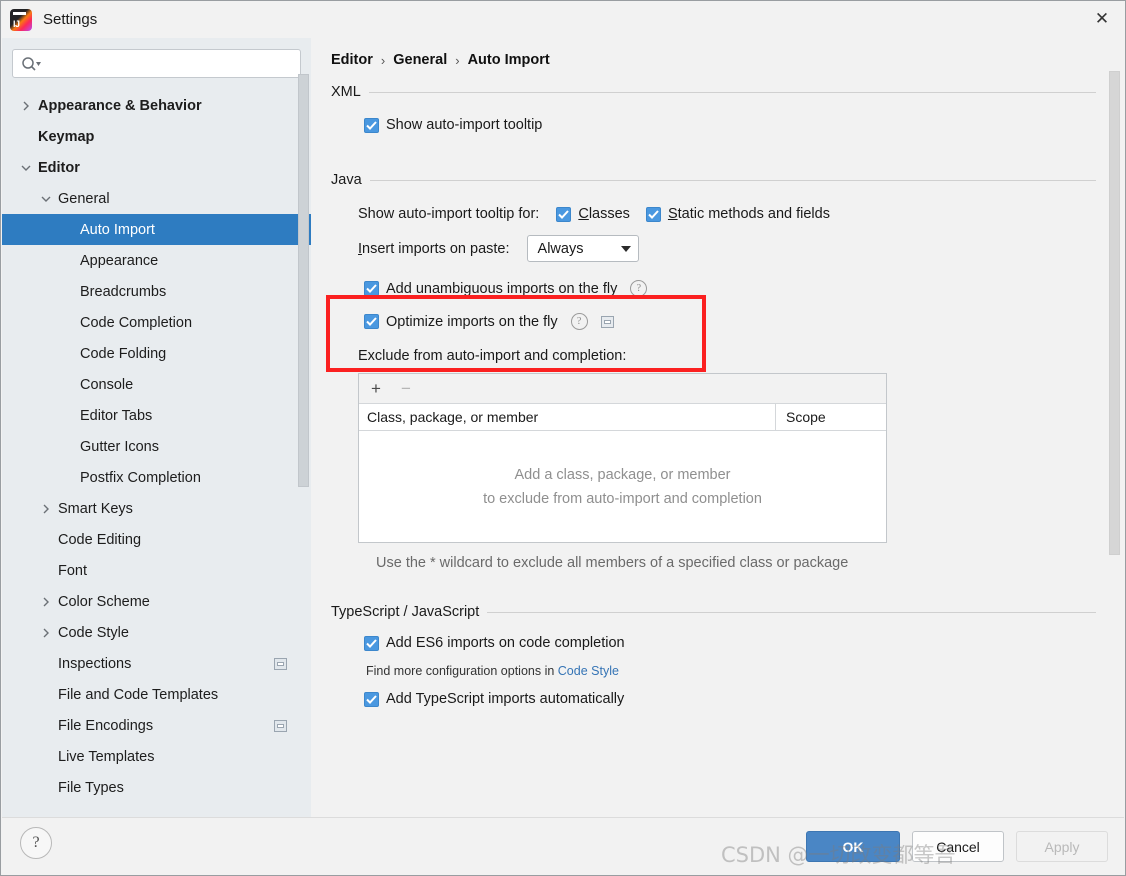 The width and height of the screenshot is (1126, 876). What do you see at coordinates (730, 321) in the screenshot?
I see `optimize-imports-row: Optimize imports on the fly ?` at bounding box center [730, 321].